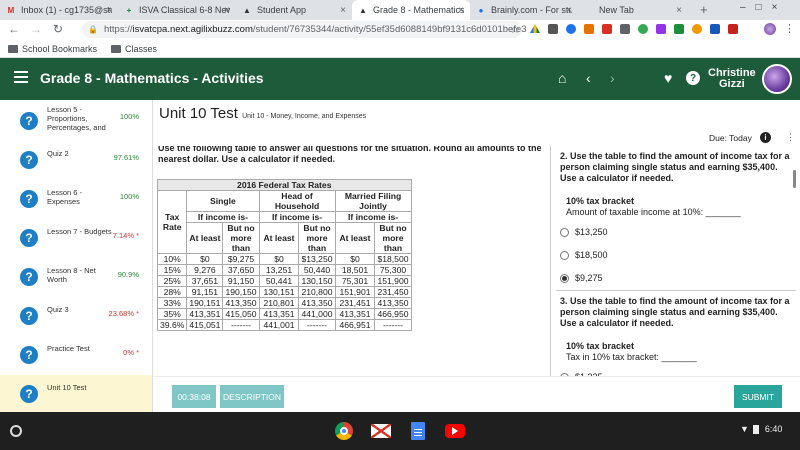  Describe the element at coordinates (411, 10) in the screenshot. I see `browser-tab: ▲ Grade 8 - Mathematics - ×` at that location.